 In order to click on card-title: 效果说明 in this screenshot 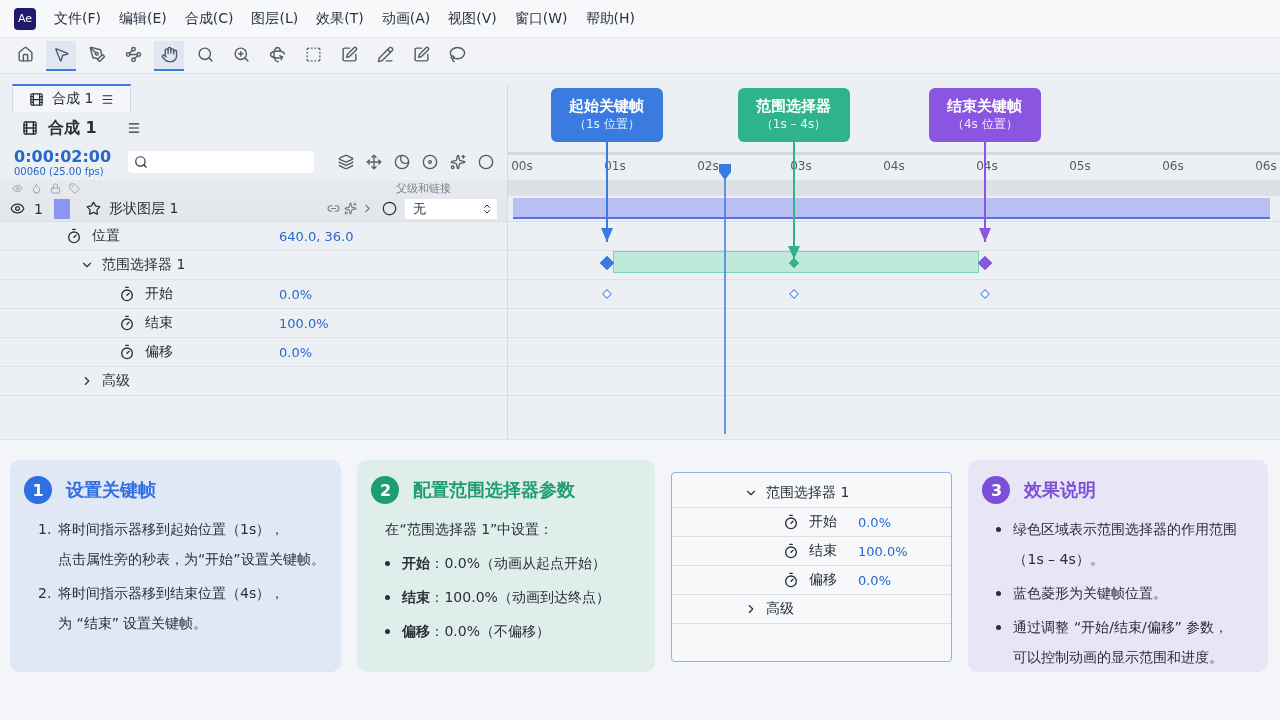, I will do `click(1060, 490)`.